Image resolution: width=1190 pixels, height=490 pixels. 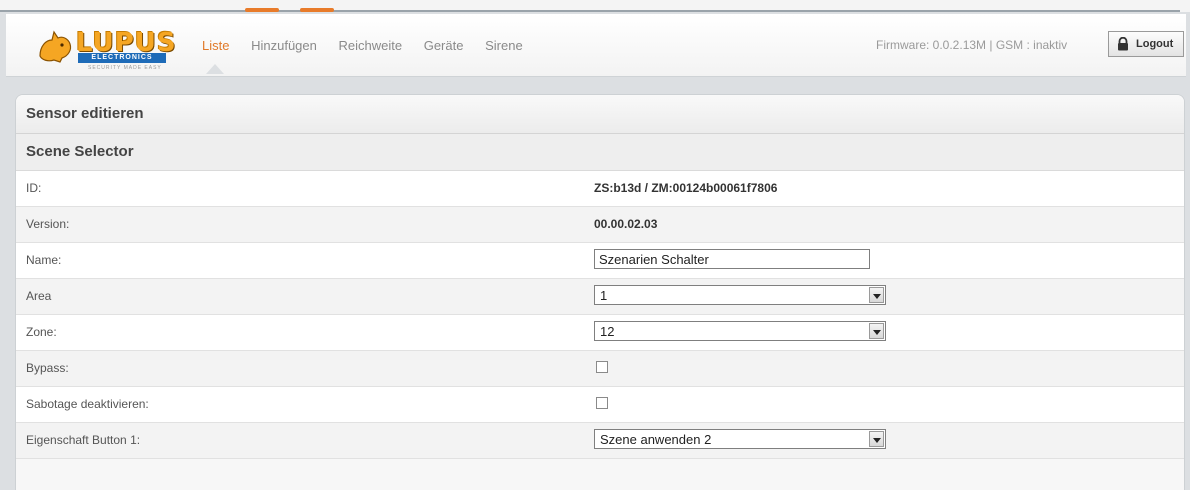 I want to click on nav-item-reichweite: Reichweite, so click(x=371, y=45).